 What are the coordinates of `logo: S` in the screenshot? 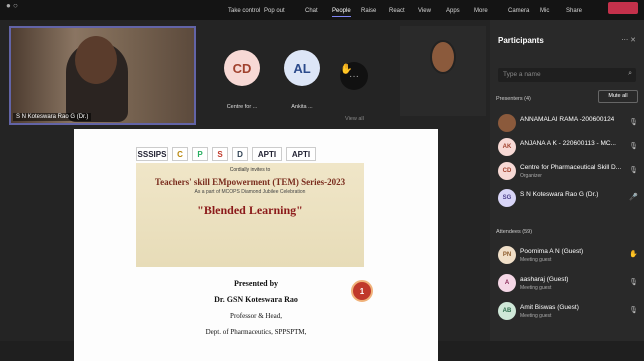 It's located at (220, 154).